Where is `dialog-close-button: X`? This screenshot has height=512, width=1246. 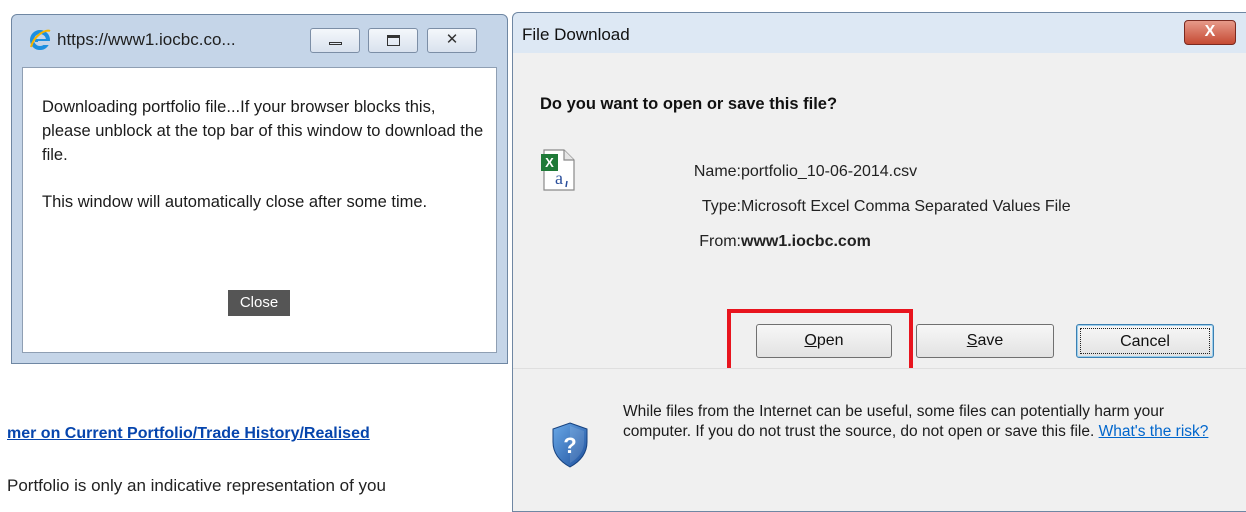 dialog-close-button: X is located at coordinates (1210, 32).